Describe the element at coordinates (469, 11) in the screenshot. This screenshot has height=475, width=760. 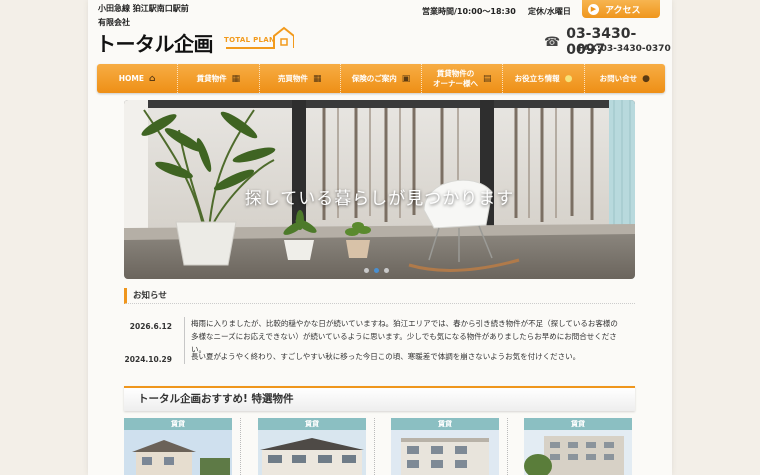
I see `business-hours: 営業時間/10:00〜18:30` at that location.